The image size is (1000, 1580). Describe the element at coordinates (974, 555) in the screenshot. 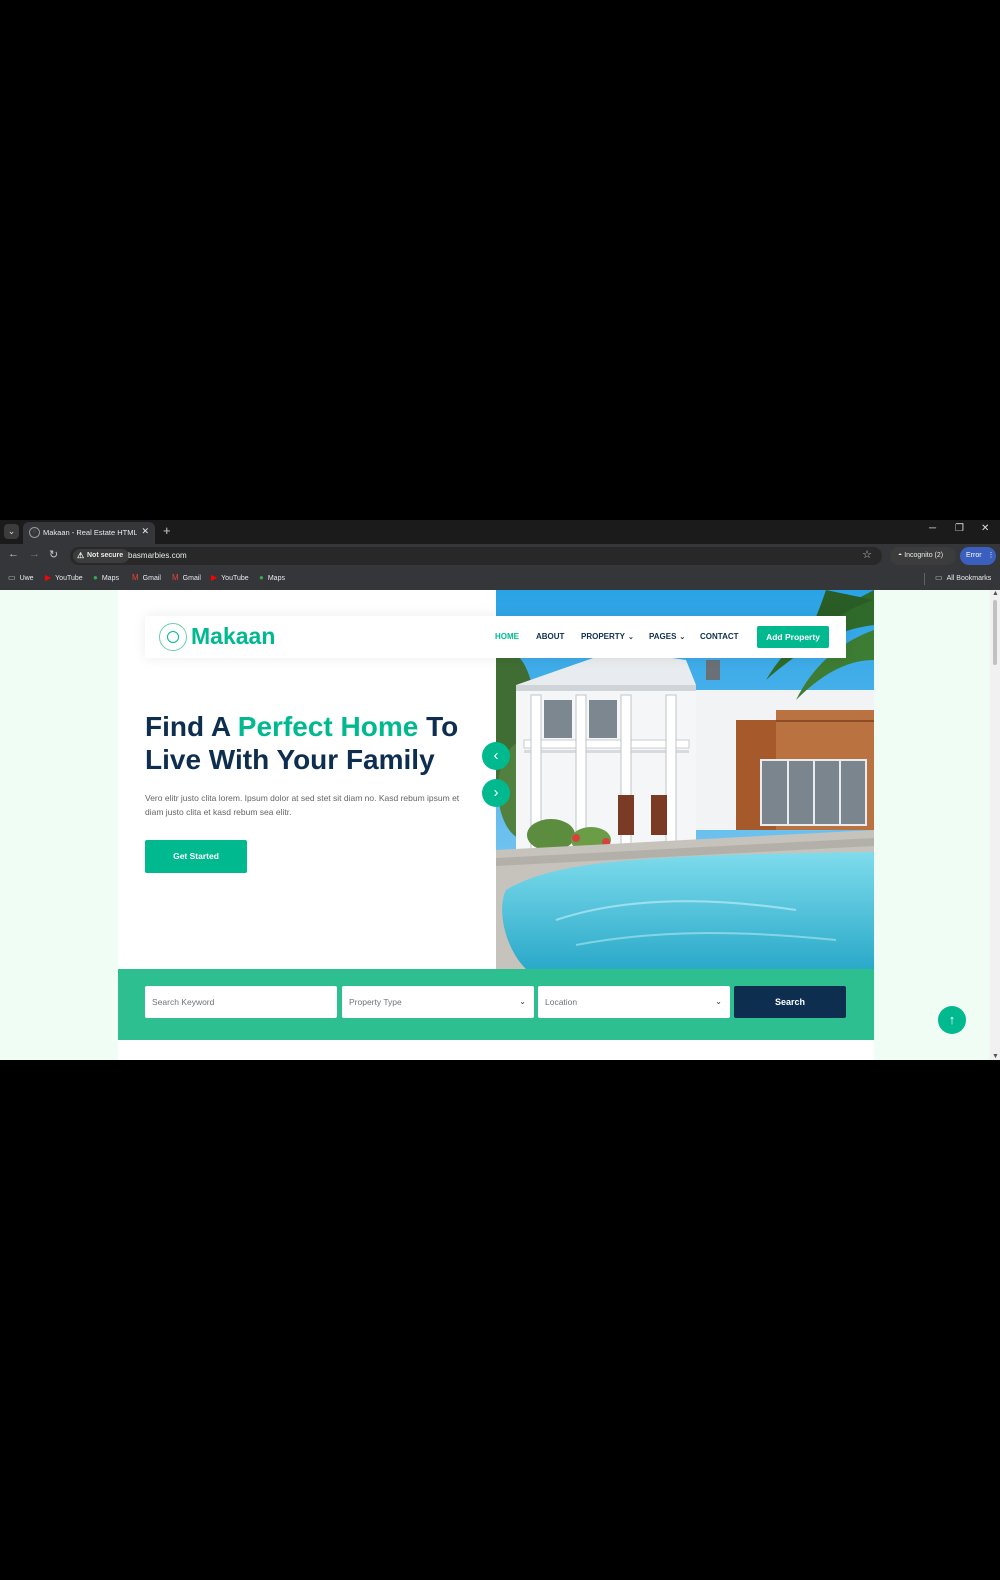

I see `error-label: Error` at that location.